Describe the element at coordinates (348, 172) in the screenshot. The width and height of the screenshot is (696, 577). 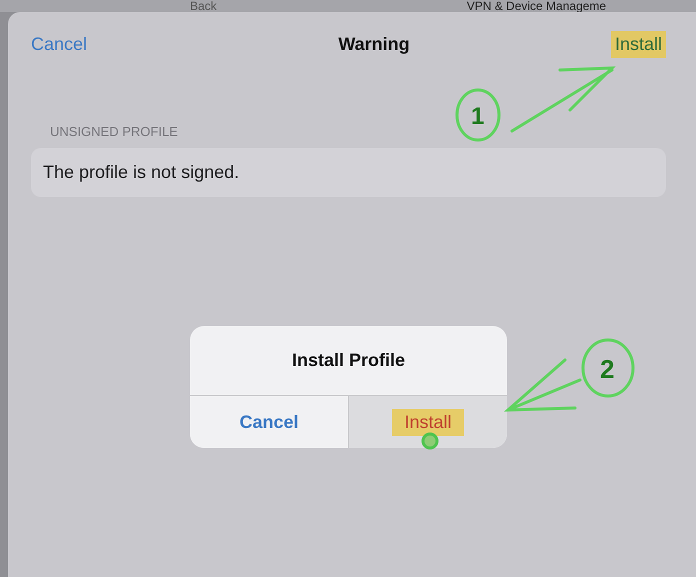
I see `message-row: The profile is not signed.` at that location.